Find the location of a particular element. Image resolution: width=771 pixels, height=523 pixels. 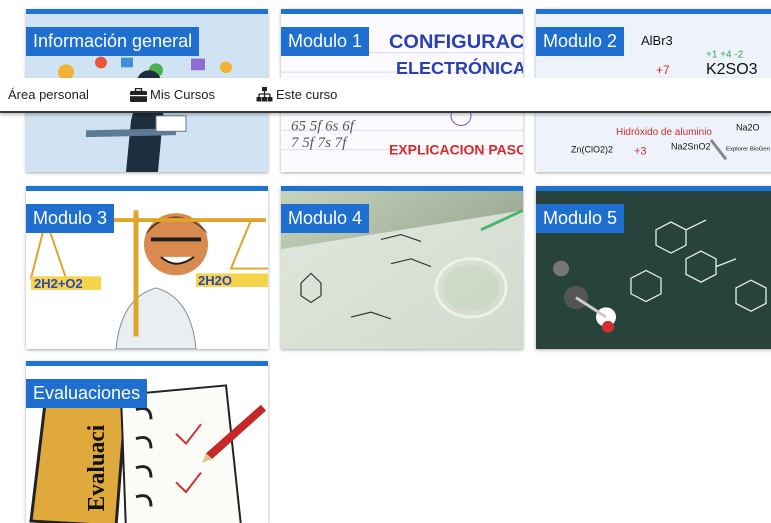

svg-text: +1 +4 -2 is located at coordinates (724, 55).